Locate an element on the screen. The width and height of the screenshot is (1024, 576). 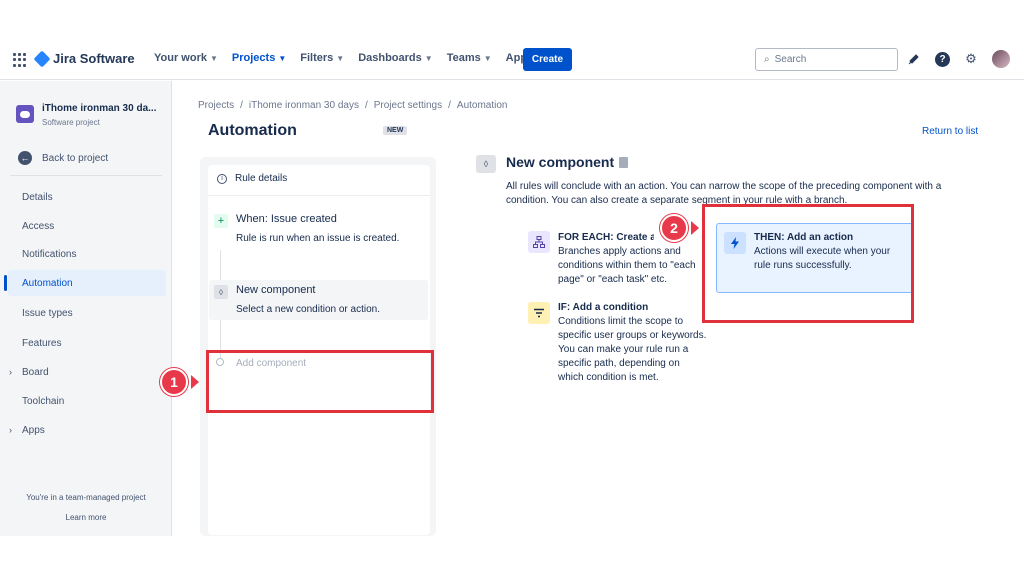
return-to-list-link: Return to list is located at coordinates (950, 131).